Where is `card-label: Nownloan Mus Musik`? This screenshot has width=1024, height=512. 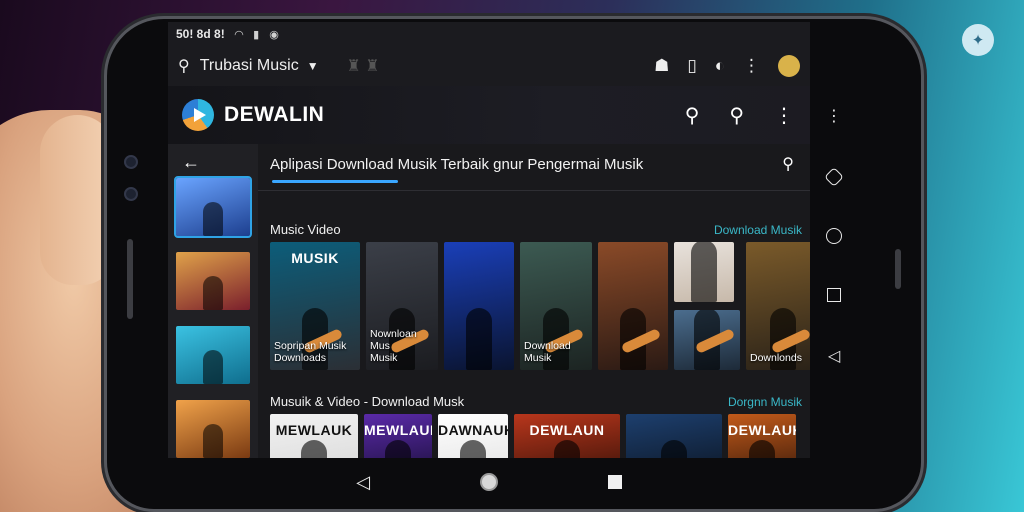 card-label: Nownloan Mus Musik is located at coordinates (393, 346).